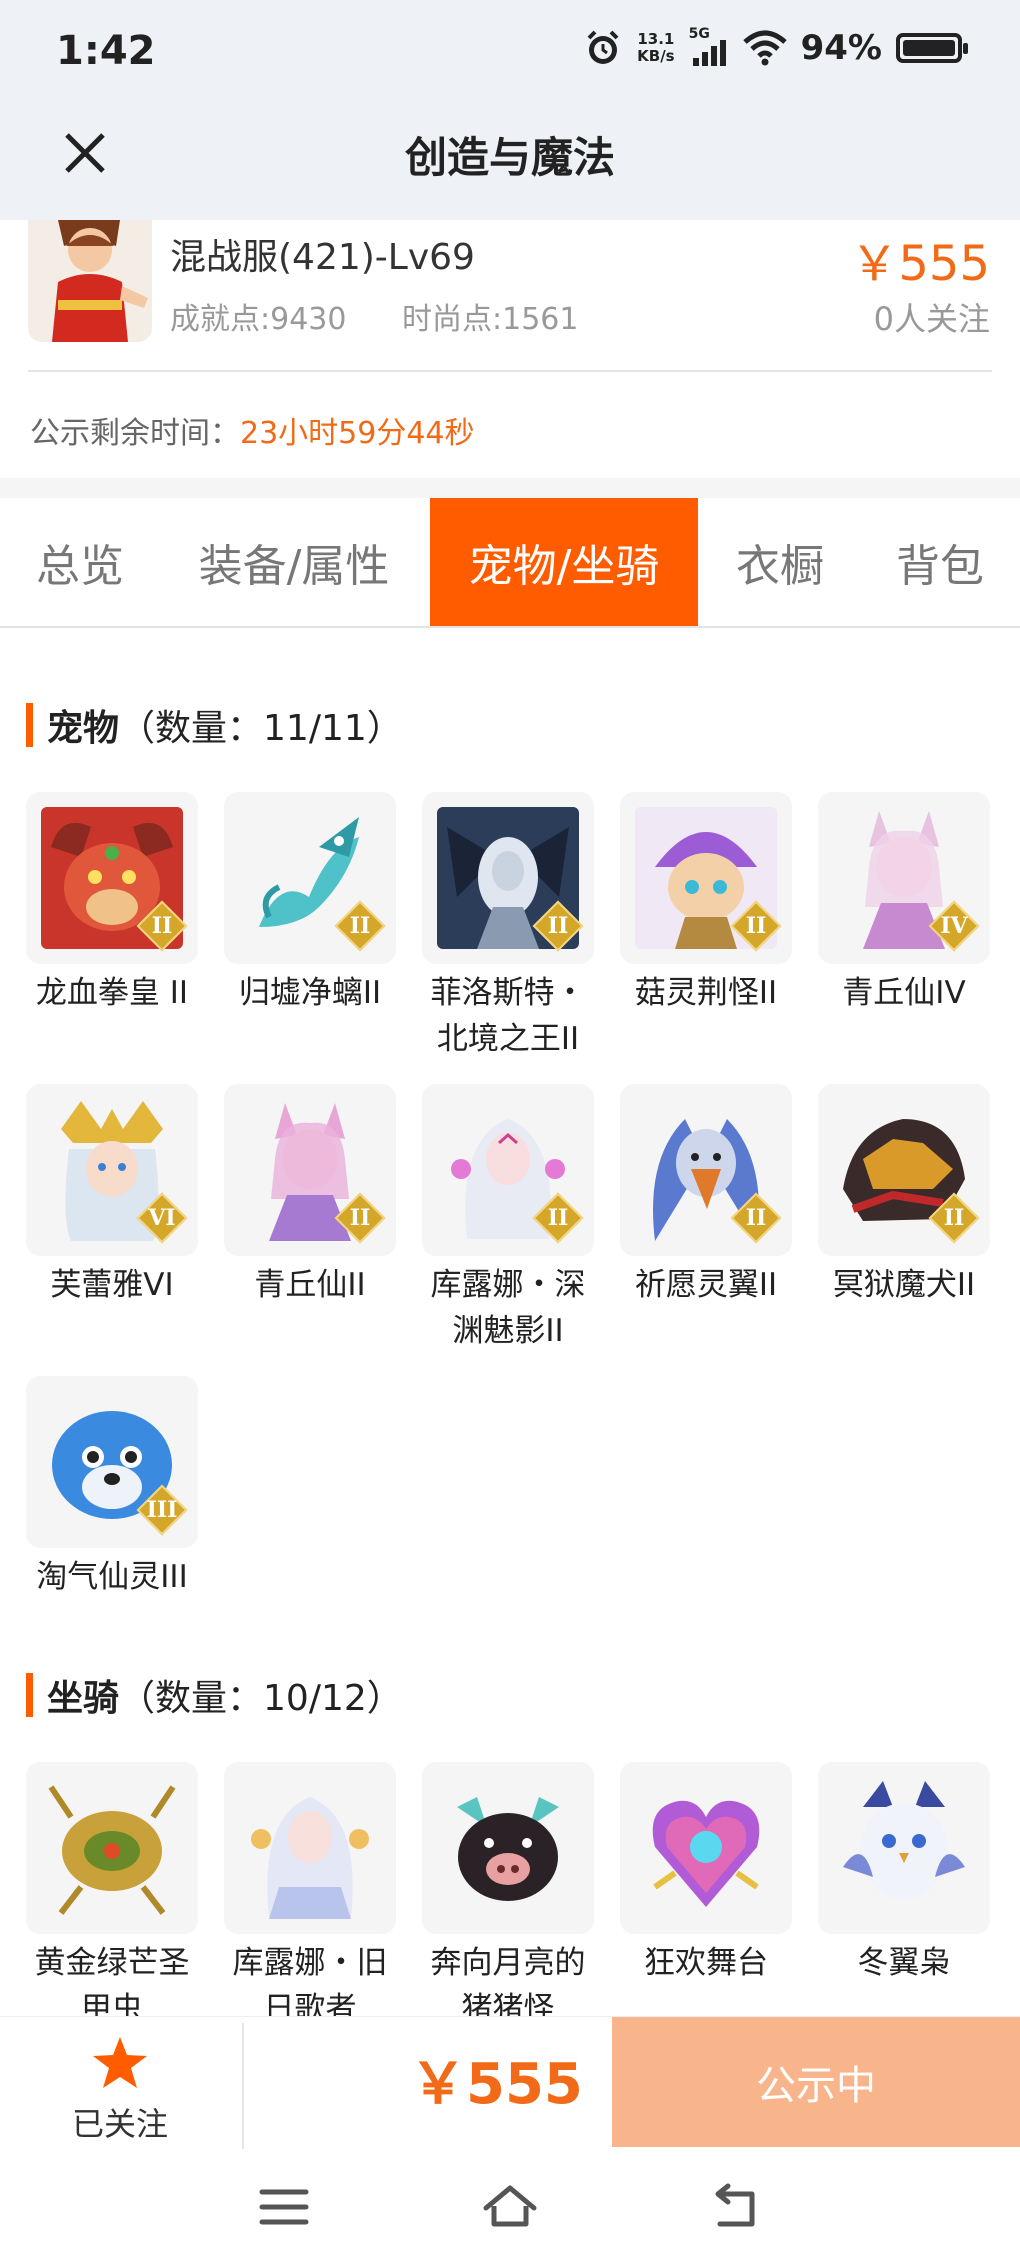 This screenshot has width=1020, height=2267. What do you see at coordinates (496, 2084) in the screenshot?
I see `bottom-price: ￥555` at bounding box center [496, 2084].